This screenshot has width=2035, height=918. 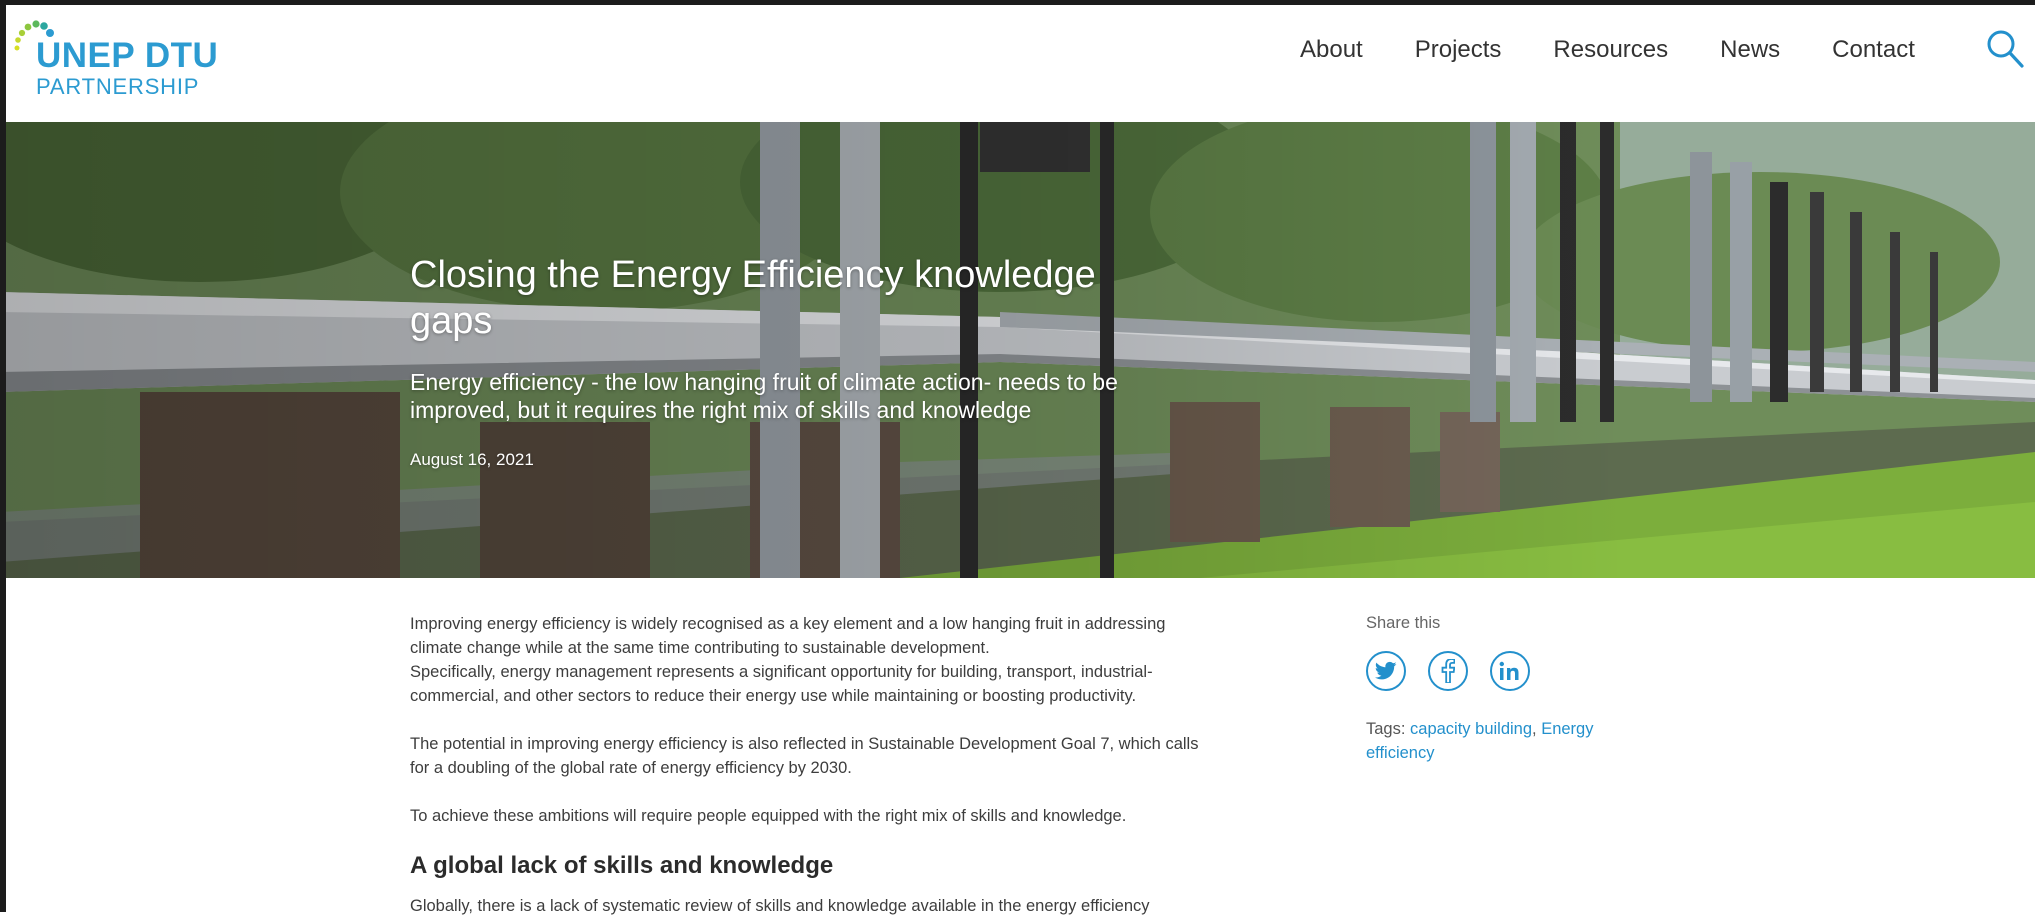 I want to click on share-icons, so click(x=1506, y=671).